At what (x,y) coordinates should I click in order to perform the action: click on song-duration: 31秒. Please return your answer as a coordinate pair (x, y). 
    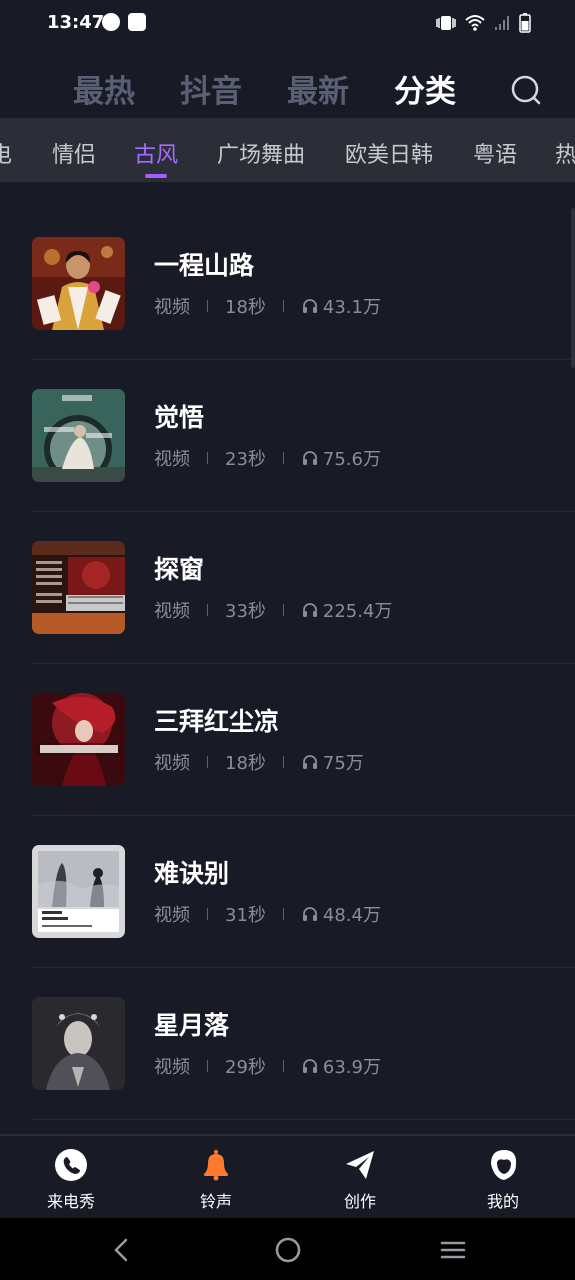
    Looking at the image, I should click on (245, 915).